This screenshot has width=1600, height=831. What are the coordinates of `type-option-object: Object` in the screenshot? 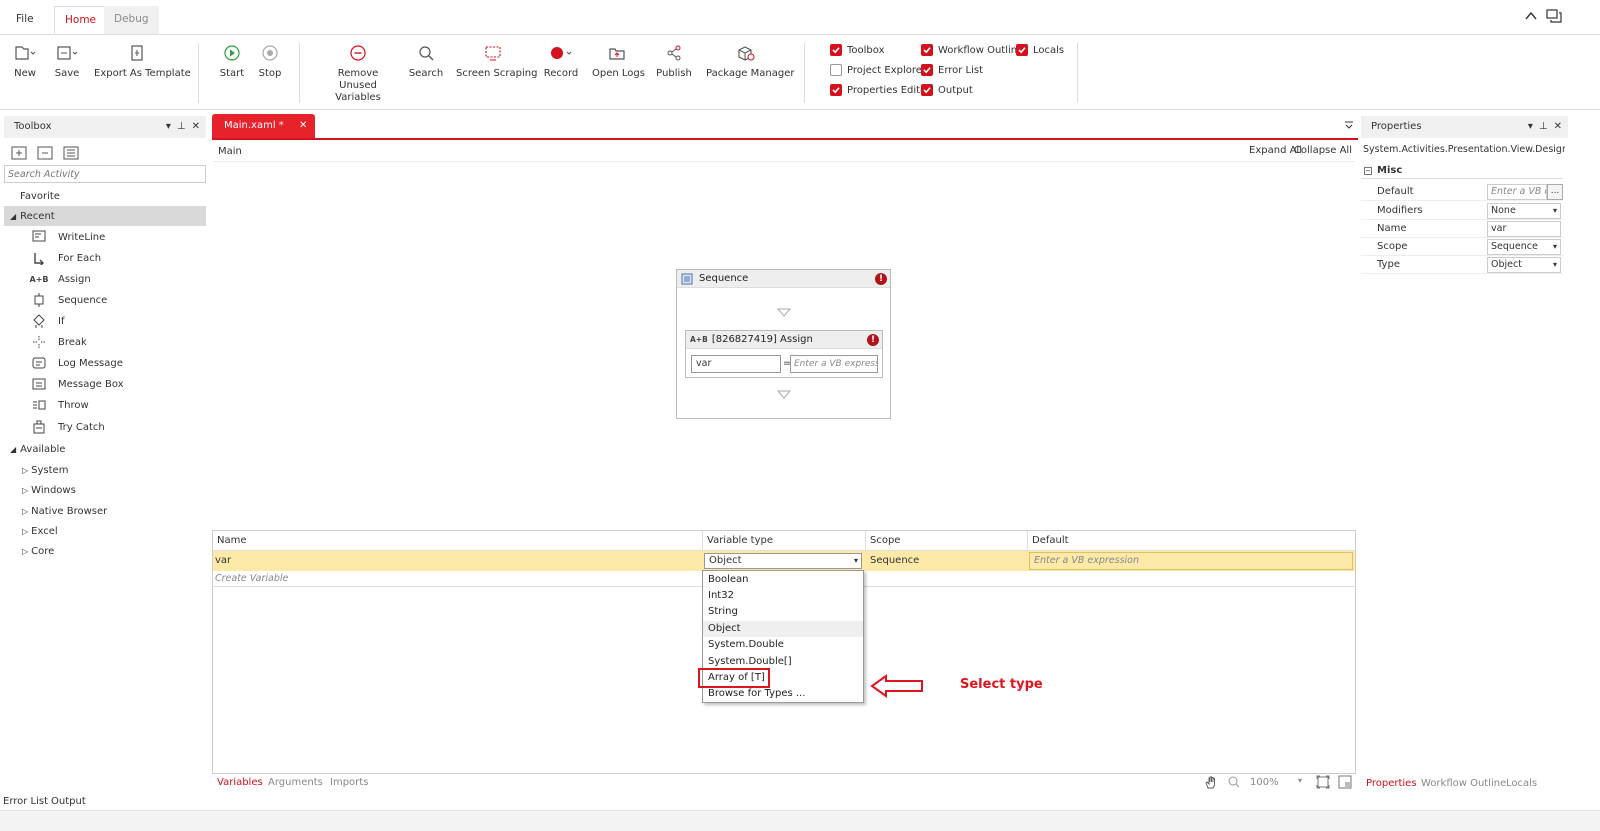 It's located at (783, 629).